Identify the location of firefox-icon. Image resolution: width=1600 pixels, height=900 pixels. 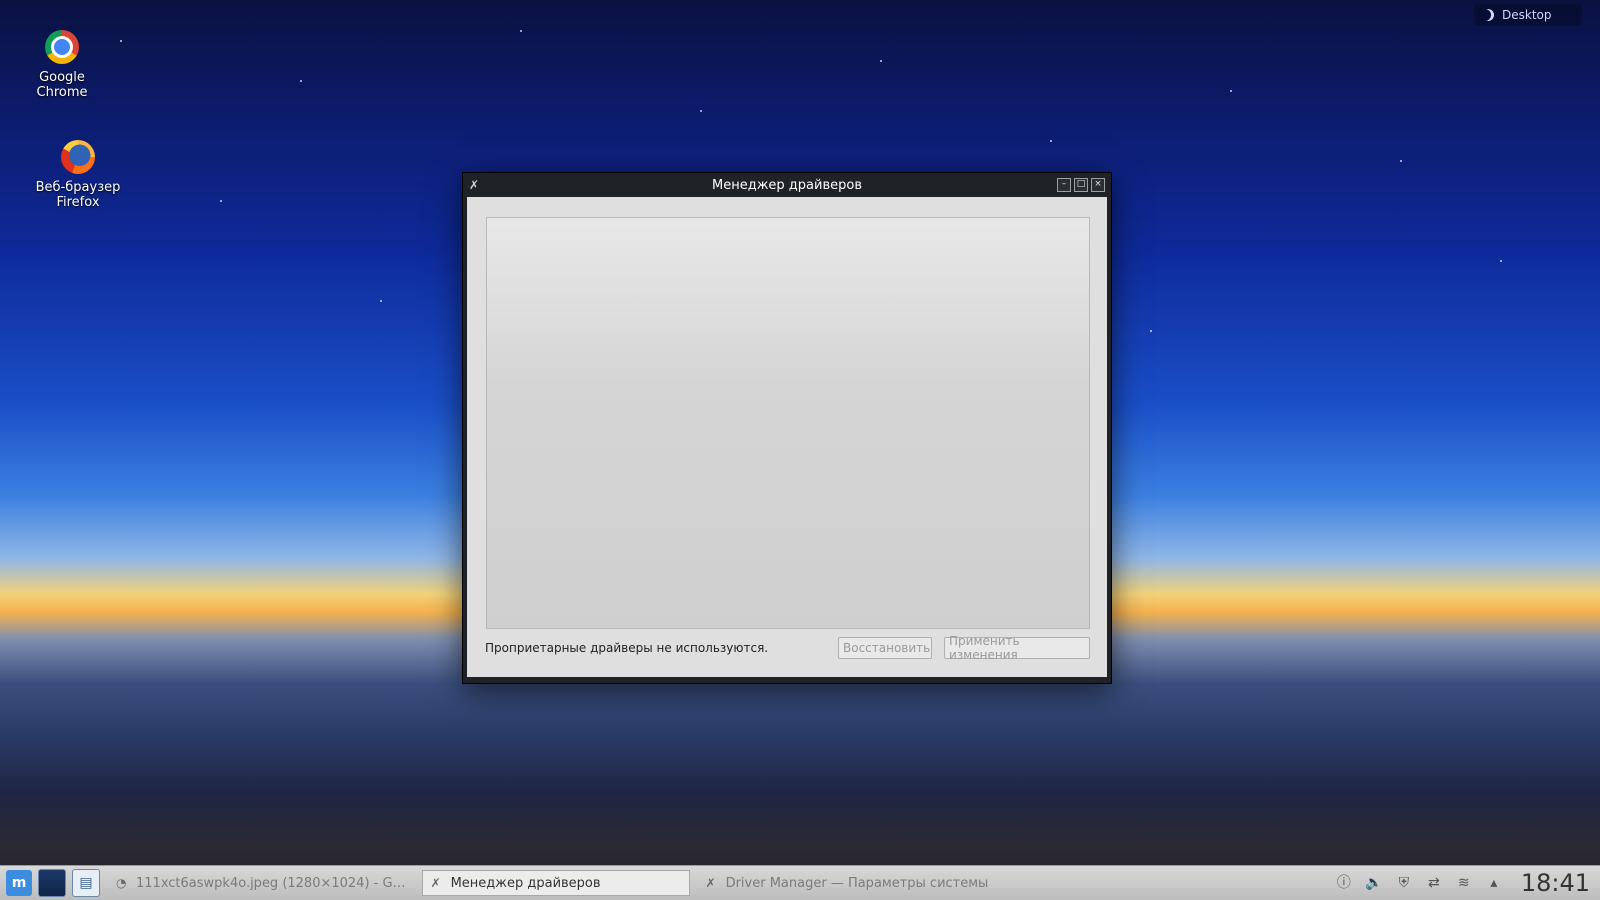
(78, 157).